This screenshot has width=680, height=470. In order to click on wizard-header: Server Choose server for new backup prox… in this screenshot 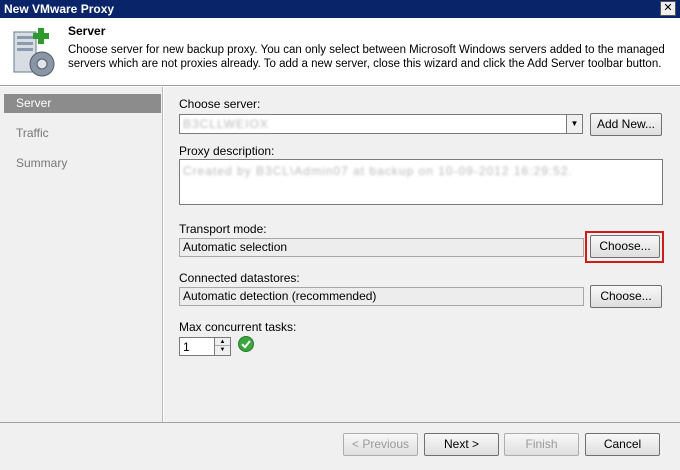, I will do `click(340, 52)`.